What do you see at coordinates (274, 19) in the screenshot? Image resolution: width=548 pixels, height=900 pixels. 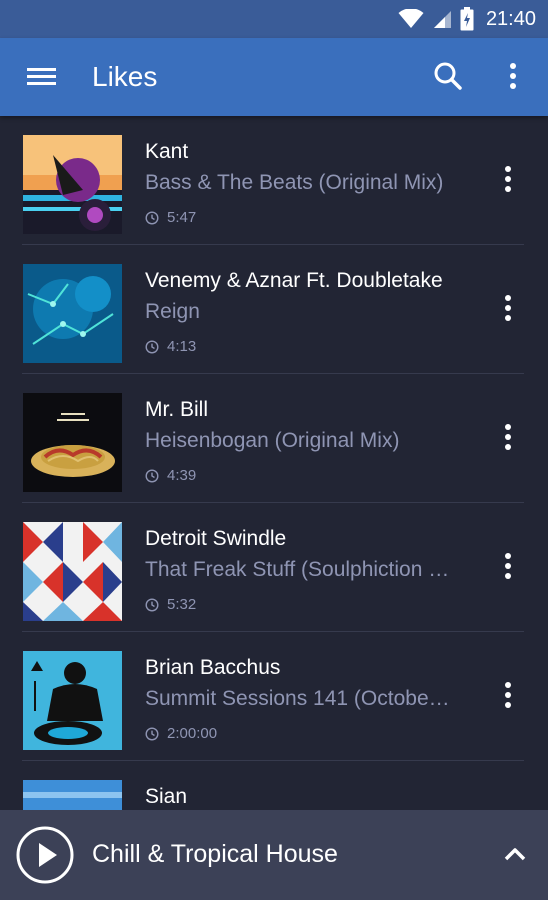 I see `status-bar: 21:40` at bounding box center [274, 19].